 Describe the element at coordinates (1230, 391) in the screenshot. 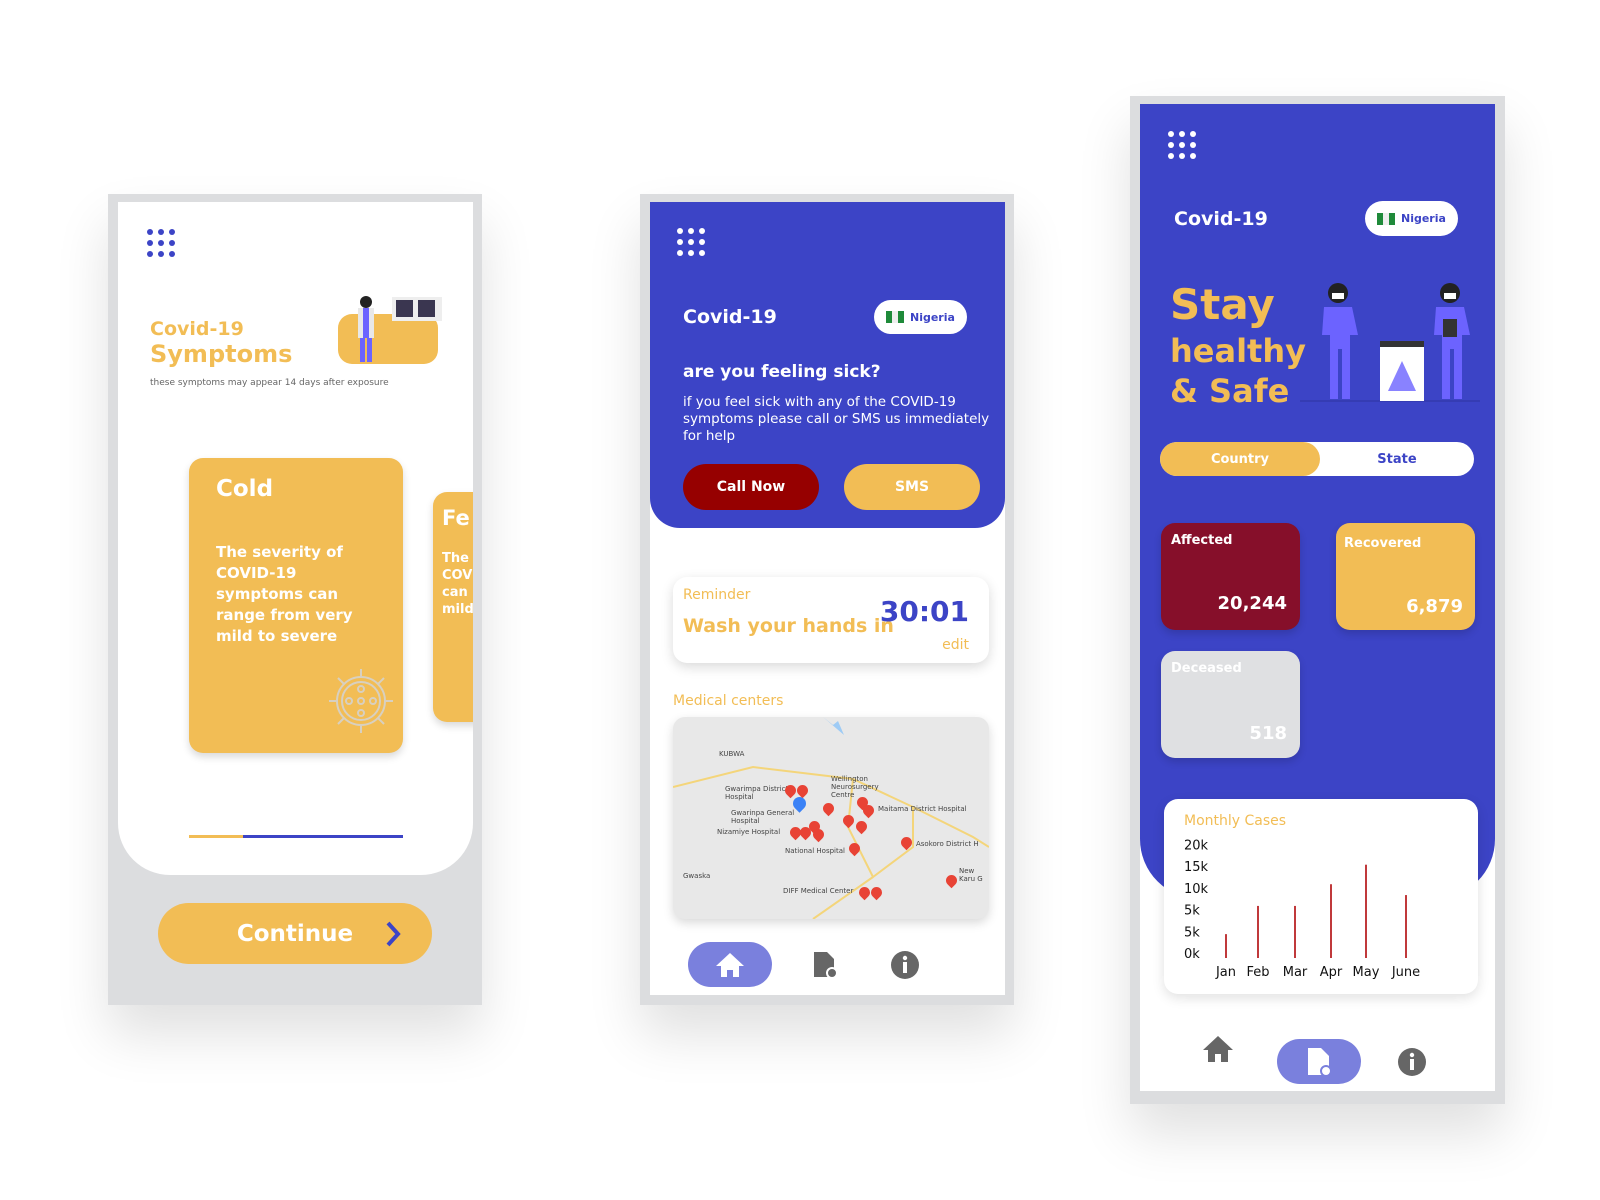

I see `hero-line3: & Safe` at that location.